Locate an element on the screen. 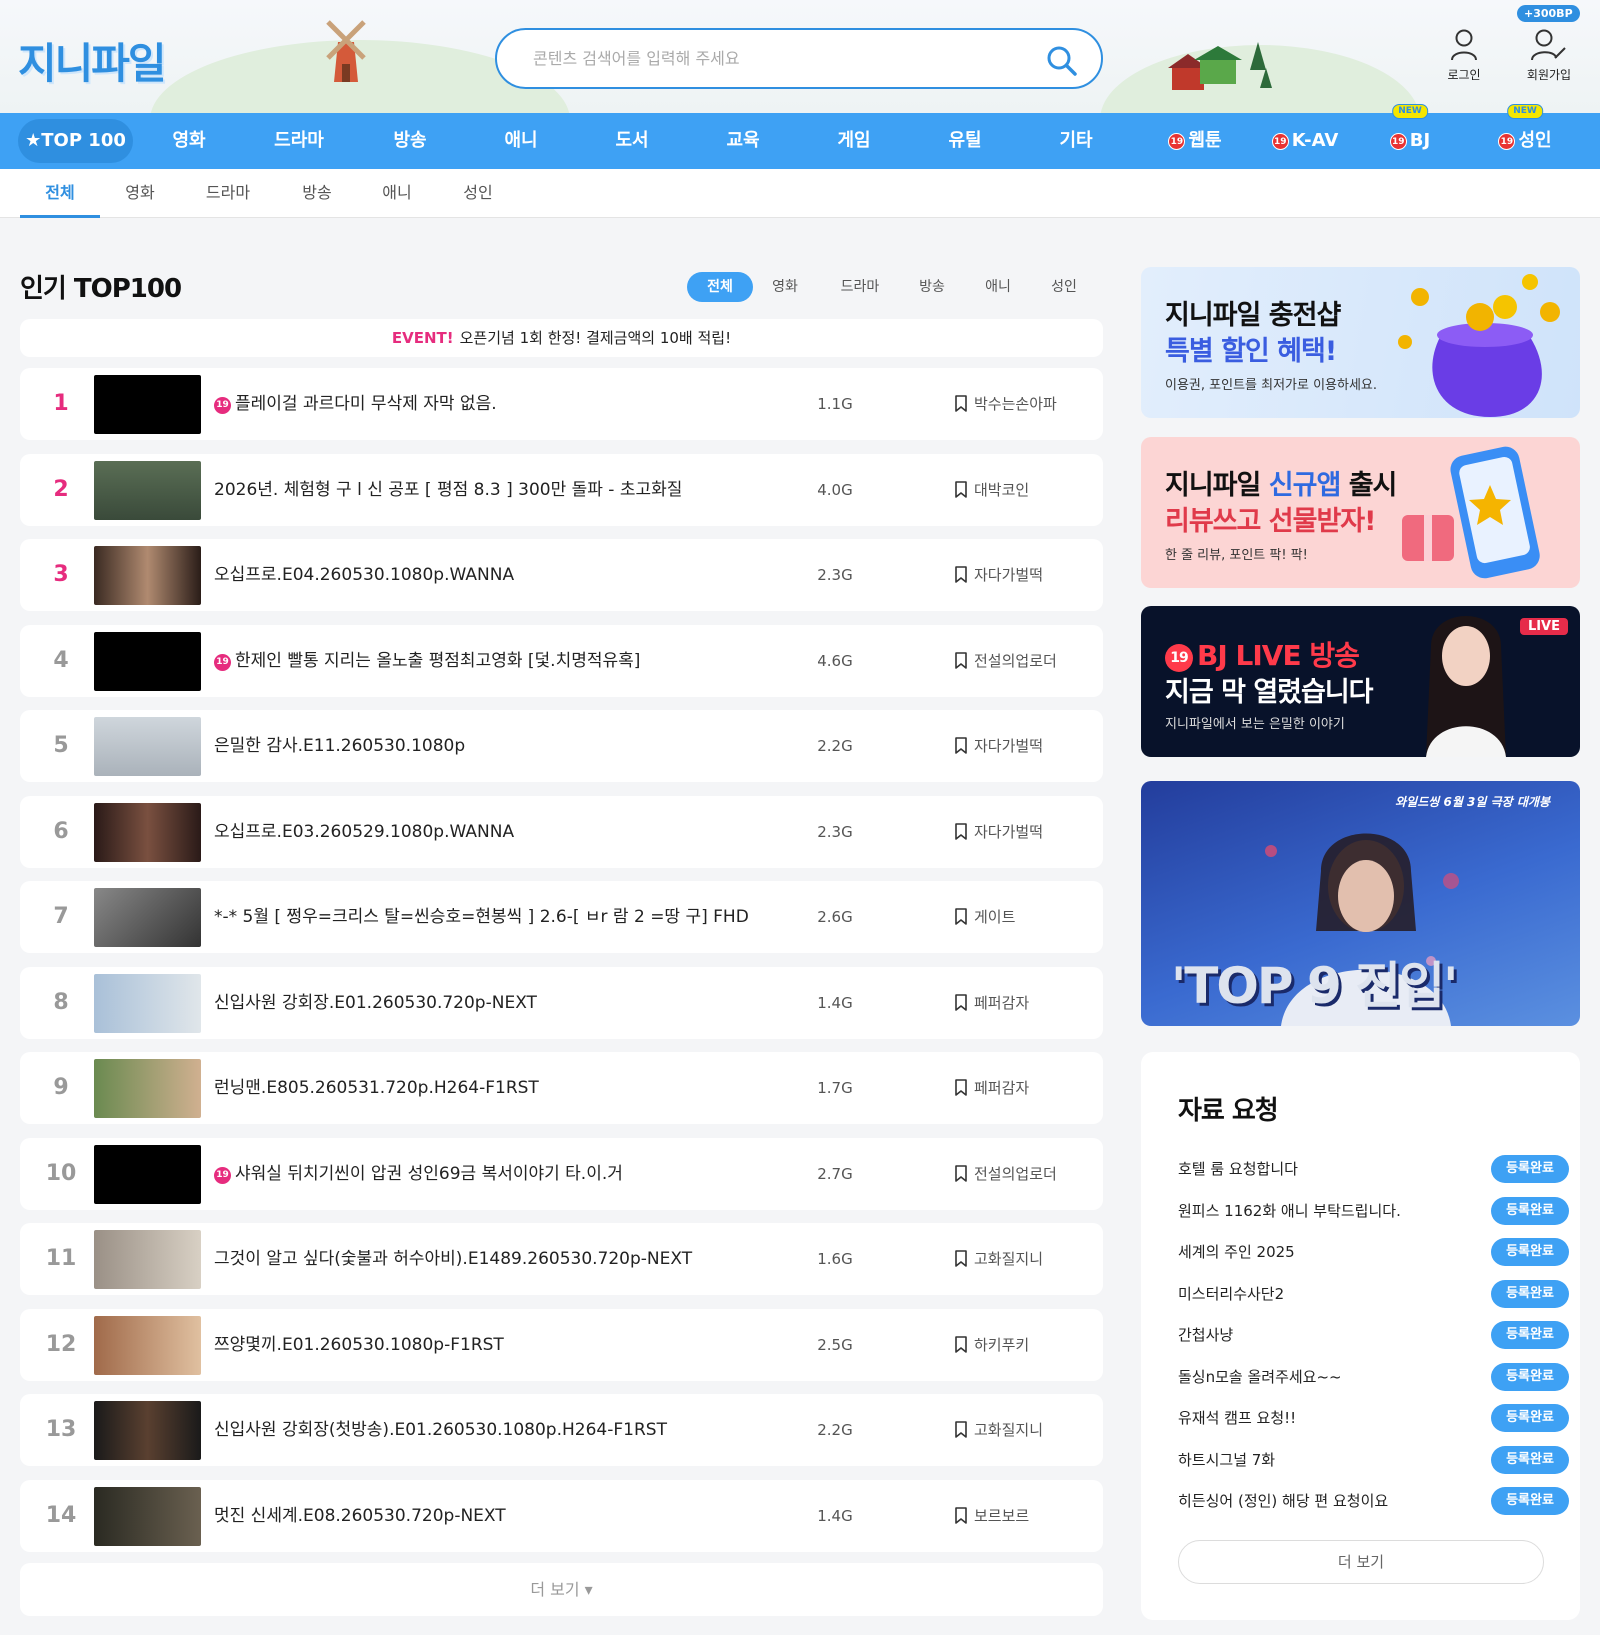 Image resolution: width=1600 pixels, height=1635 pixels. request-item: 세계의 주인 2025 등록완료 is located at coordinates (1373, 1252).